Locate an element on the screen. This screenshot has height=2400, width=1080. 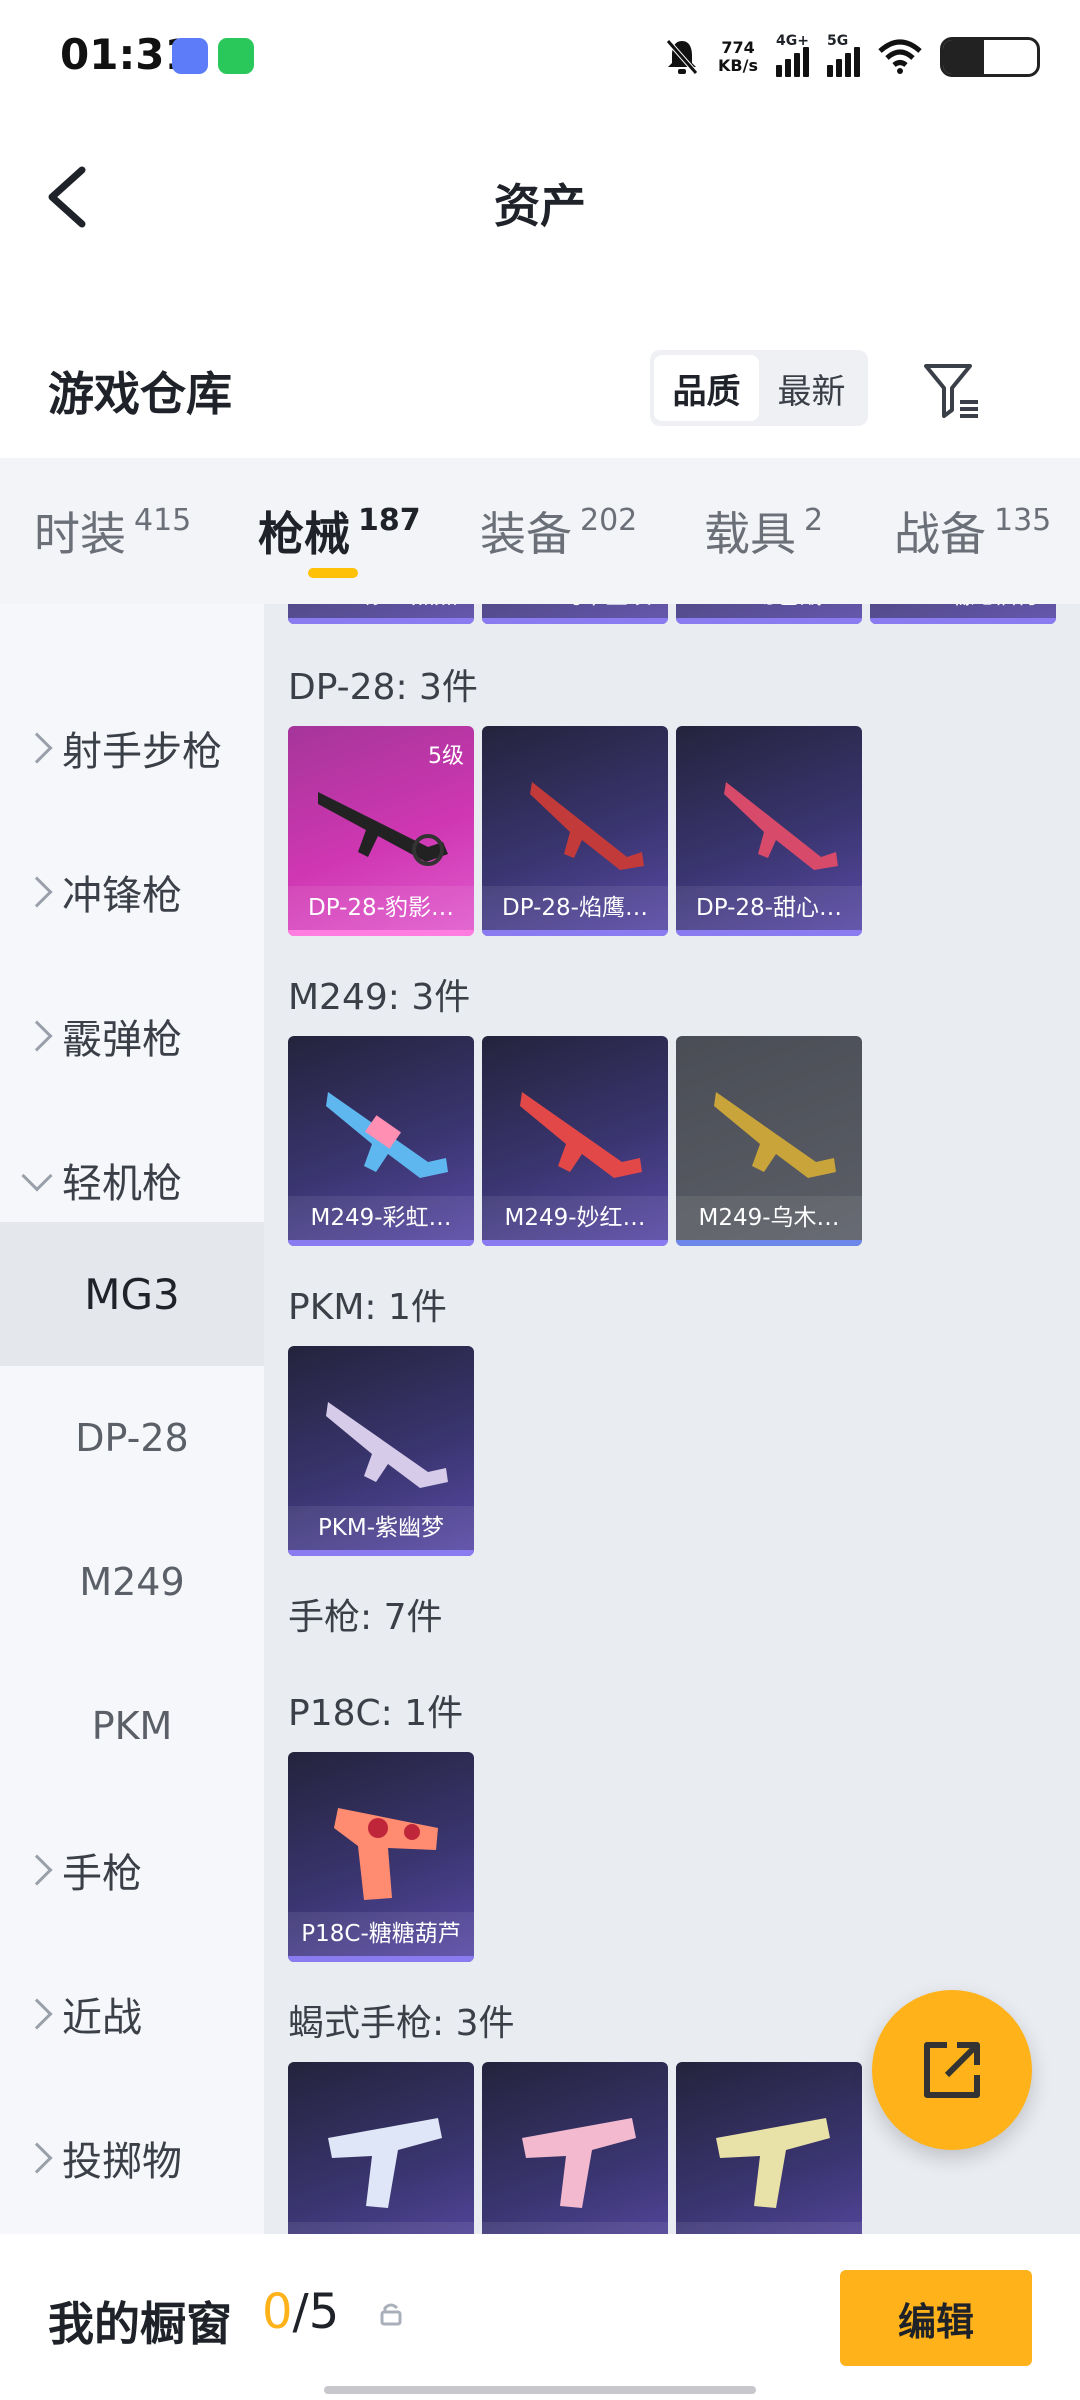
share-external-icon is located at coordinates (952, 2070).